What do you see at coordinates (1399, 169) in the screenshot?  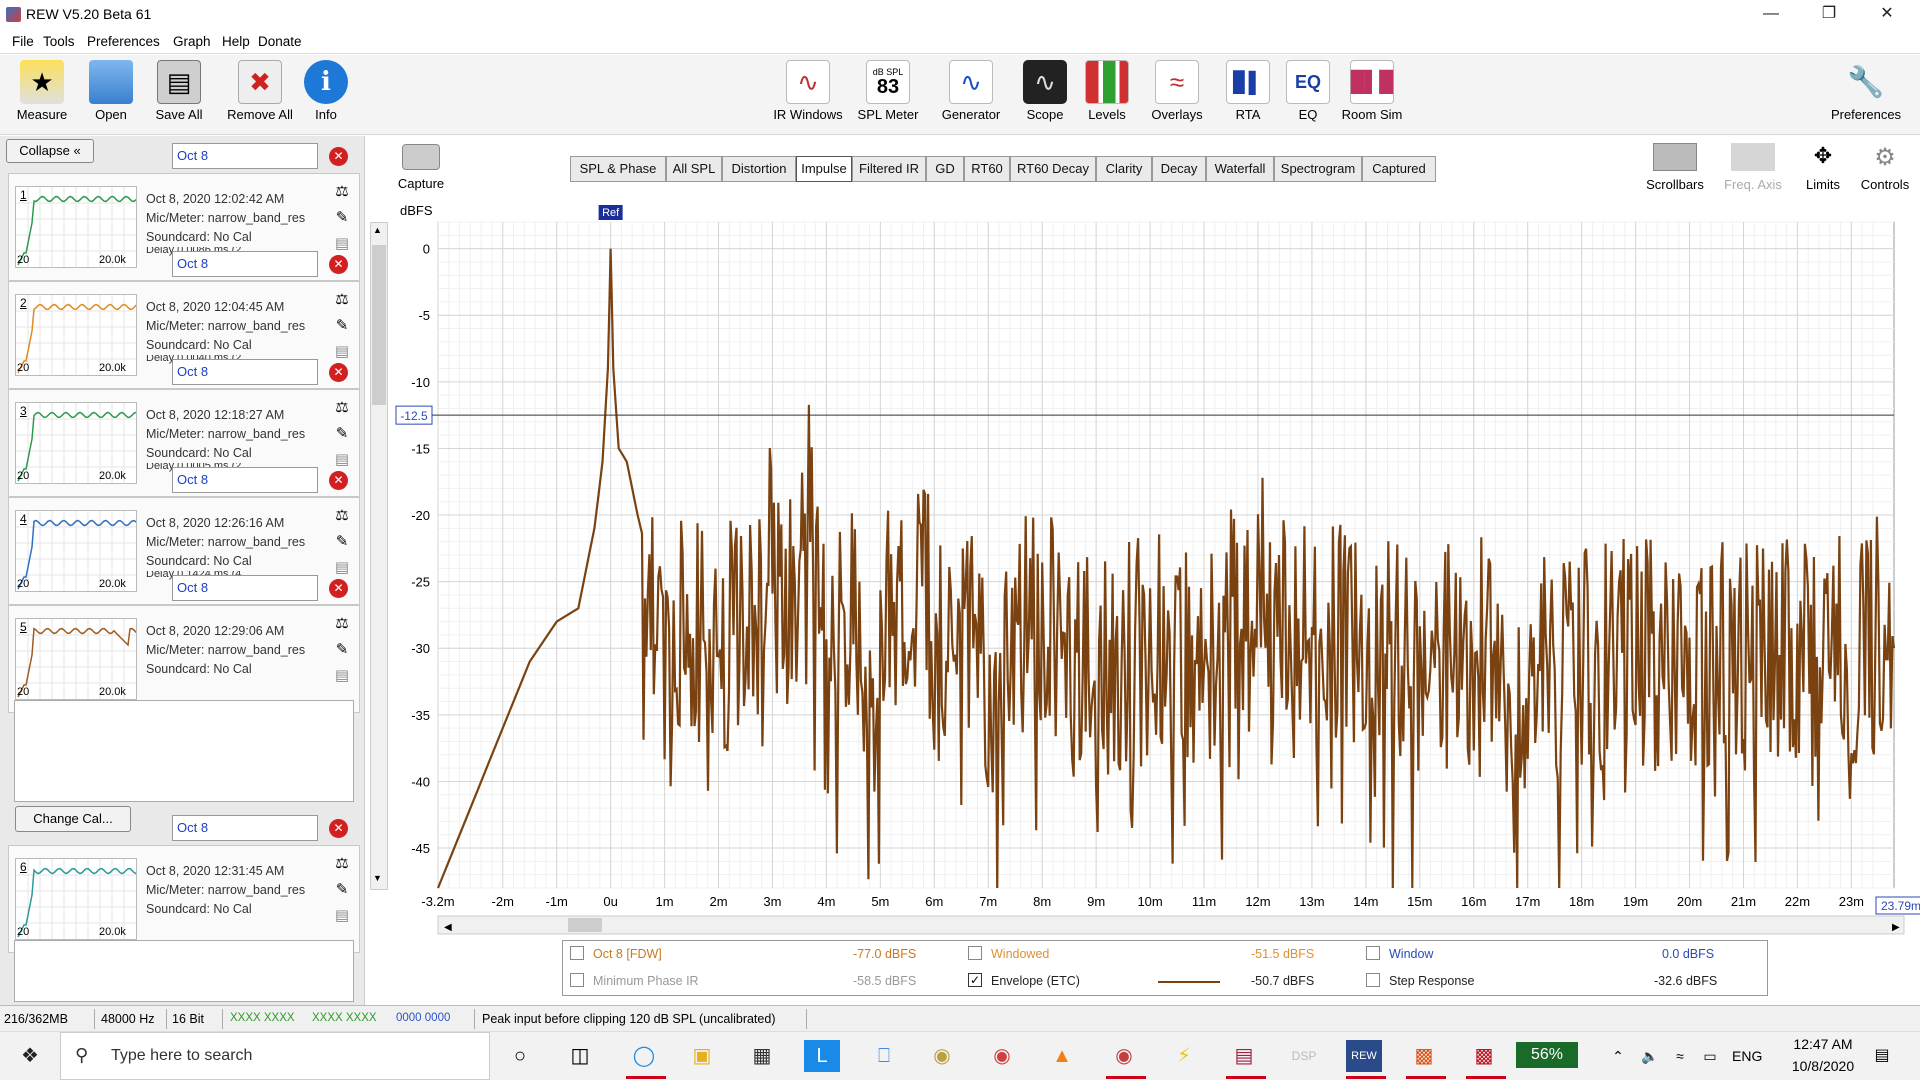 I see `tab-captured: Captured` at bounding box center [1399, 169].